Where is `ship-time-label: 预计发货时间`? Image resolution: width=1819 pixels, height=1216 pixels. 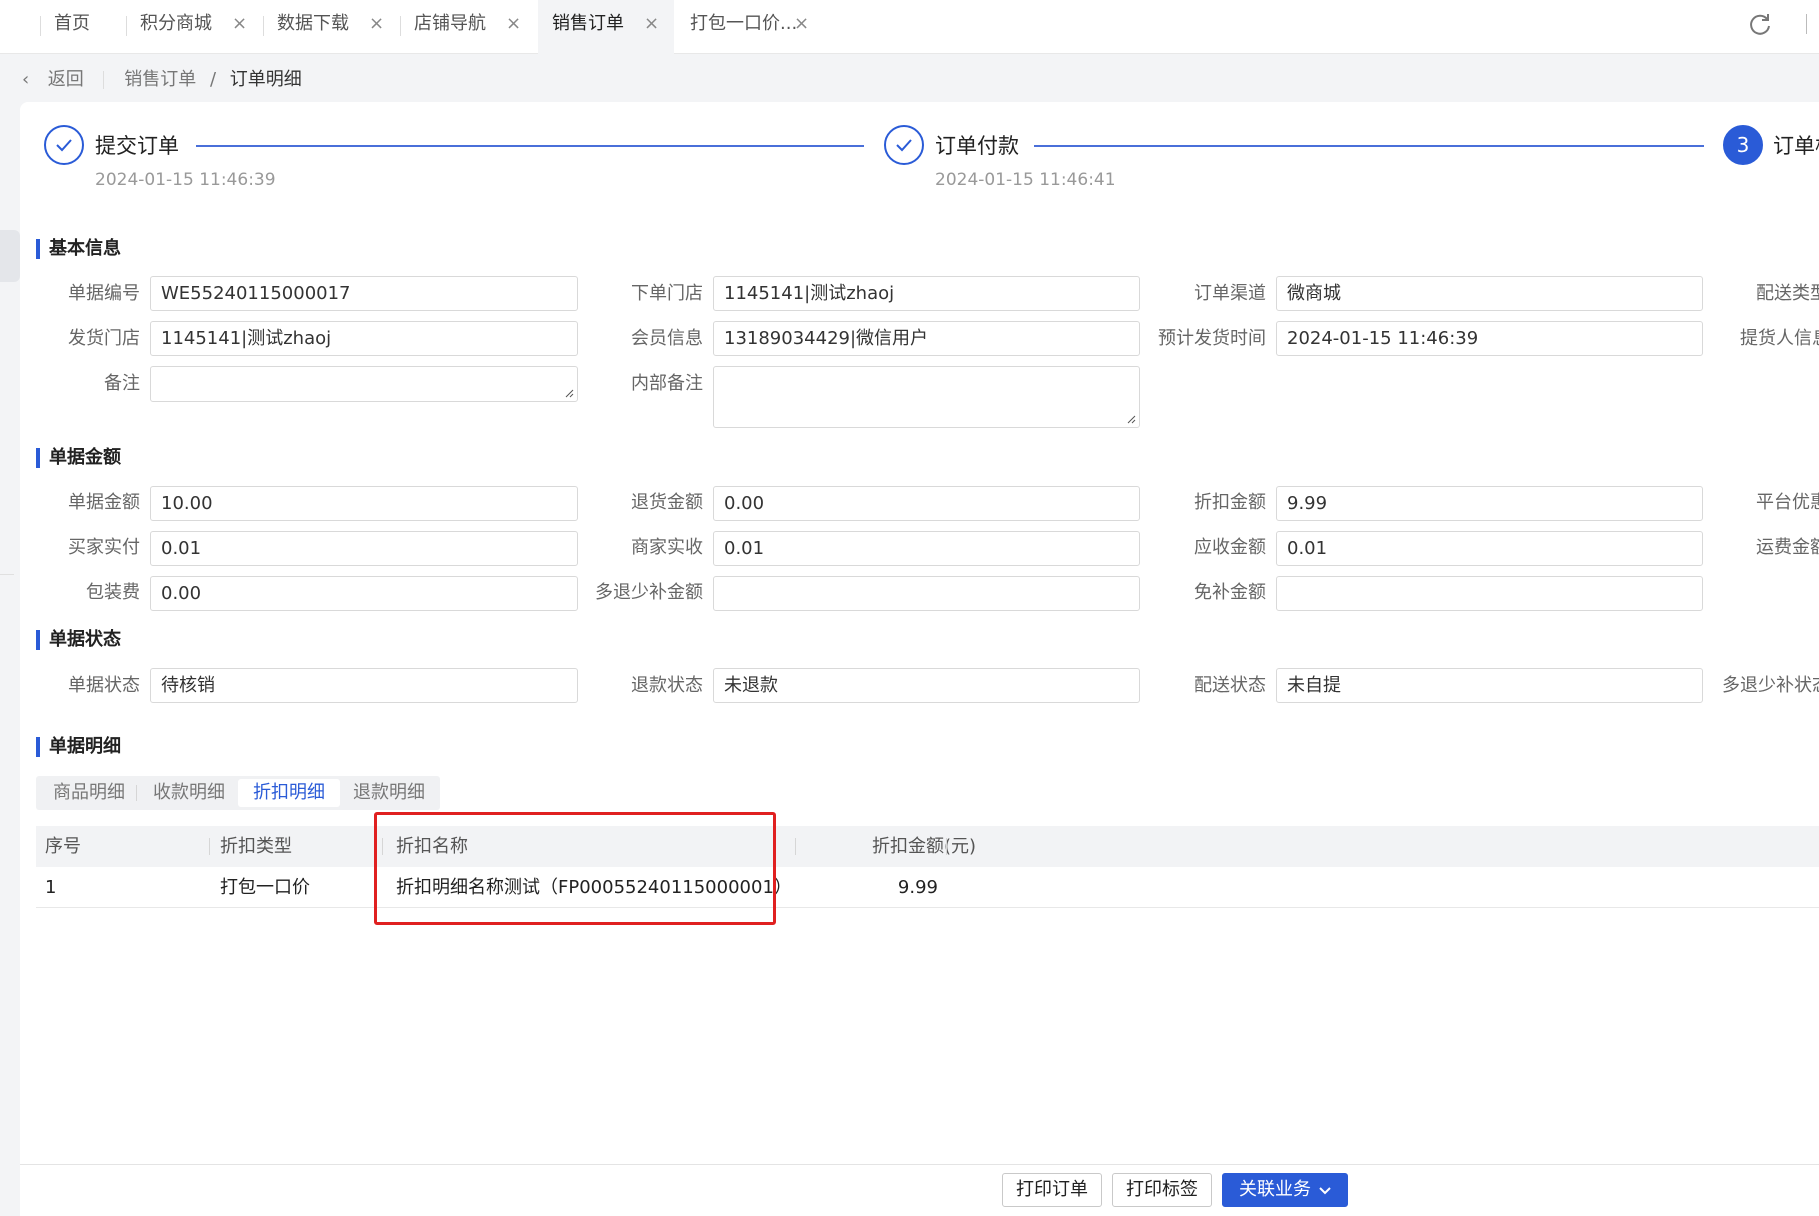 ship-time-label: 预计发货时间 is located at coordinates (1212, 338).